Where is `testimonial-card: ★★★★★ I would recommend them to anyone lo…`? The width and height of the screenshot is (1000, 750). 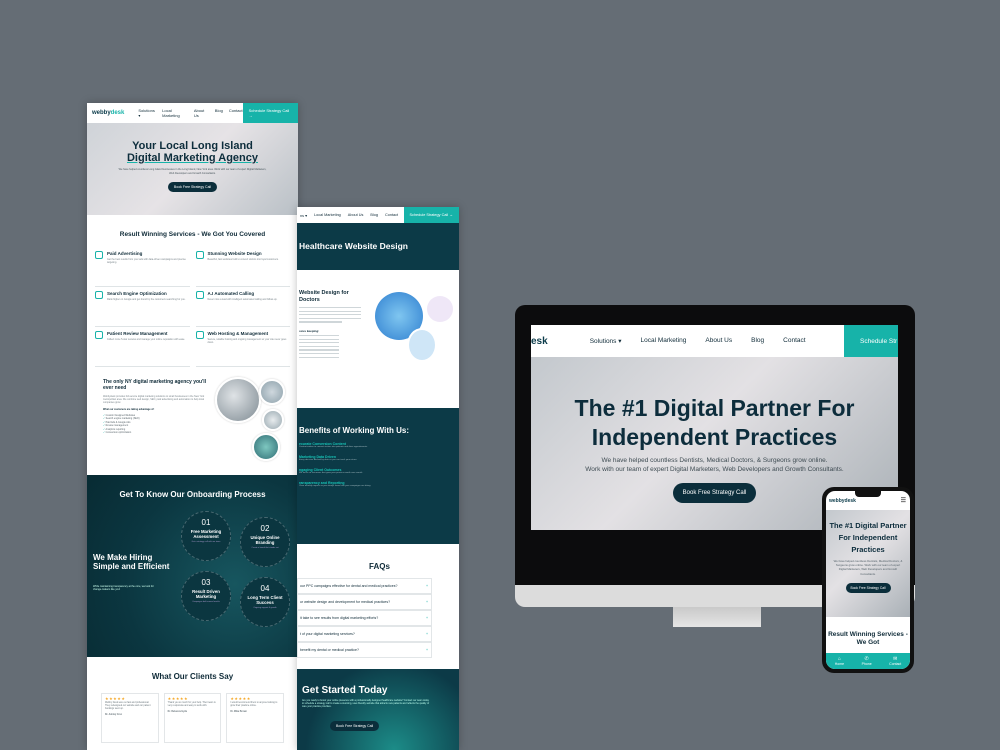 testimonial-card: ★★★★★ I would recommend them to anyone lo… is located at coordinates (255, 718).